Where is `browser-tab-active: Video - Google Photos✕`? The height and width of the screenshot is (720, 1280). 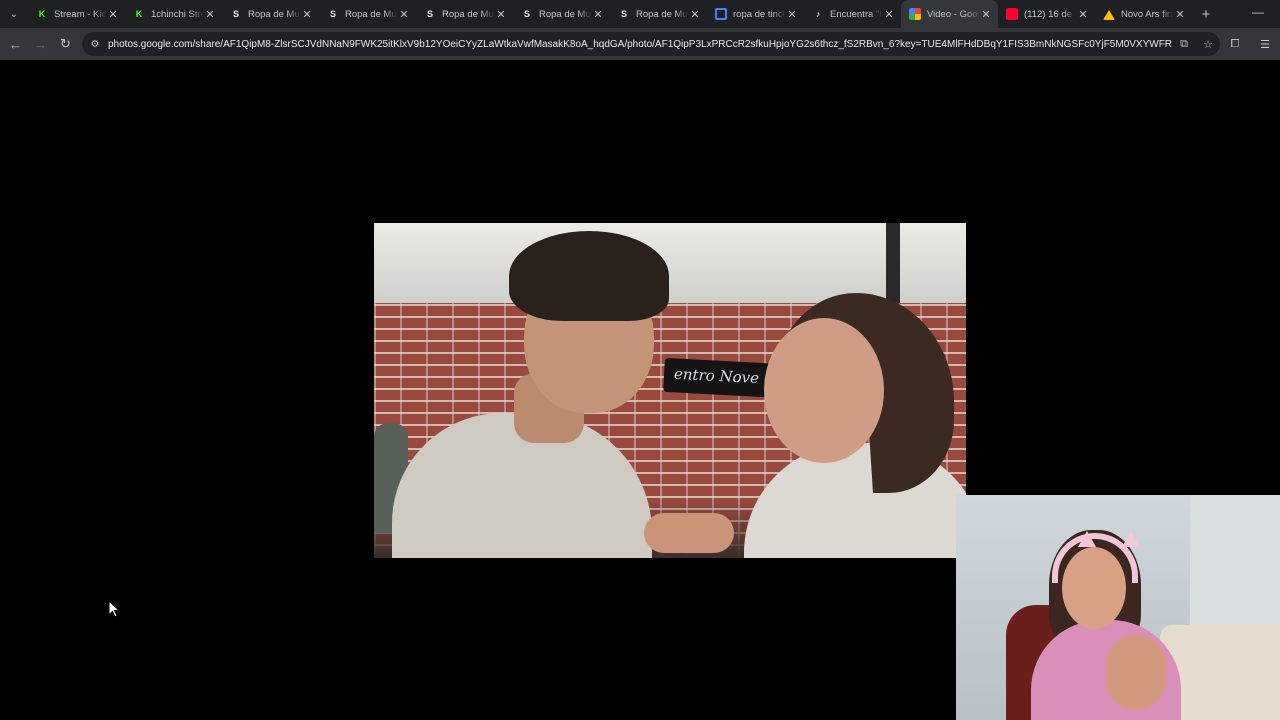 browser-tab-active: Video - Google Photos✕ is located at coordinates (949, 14).